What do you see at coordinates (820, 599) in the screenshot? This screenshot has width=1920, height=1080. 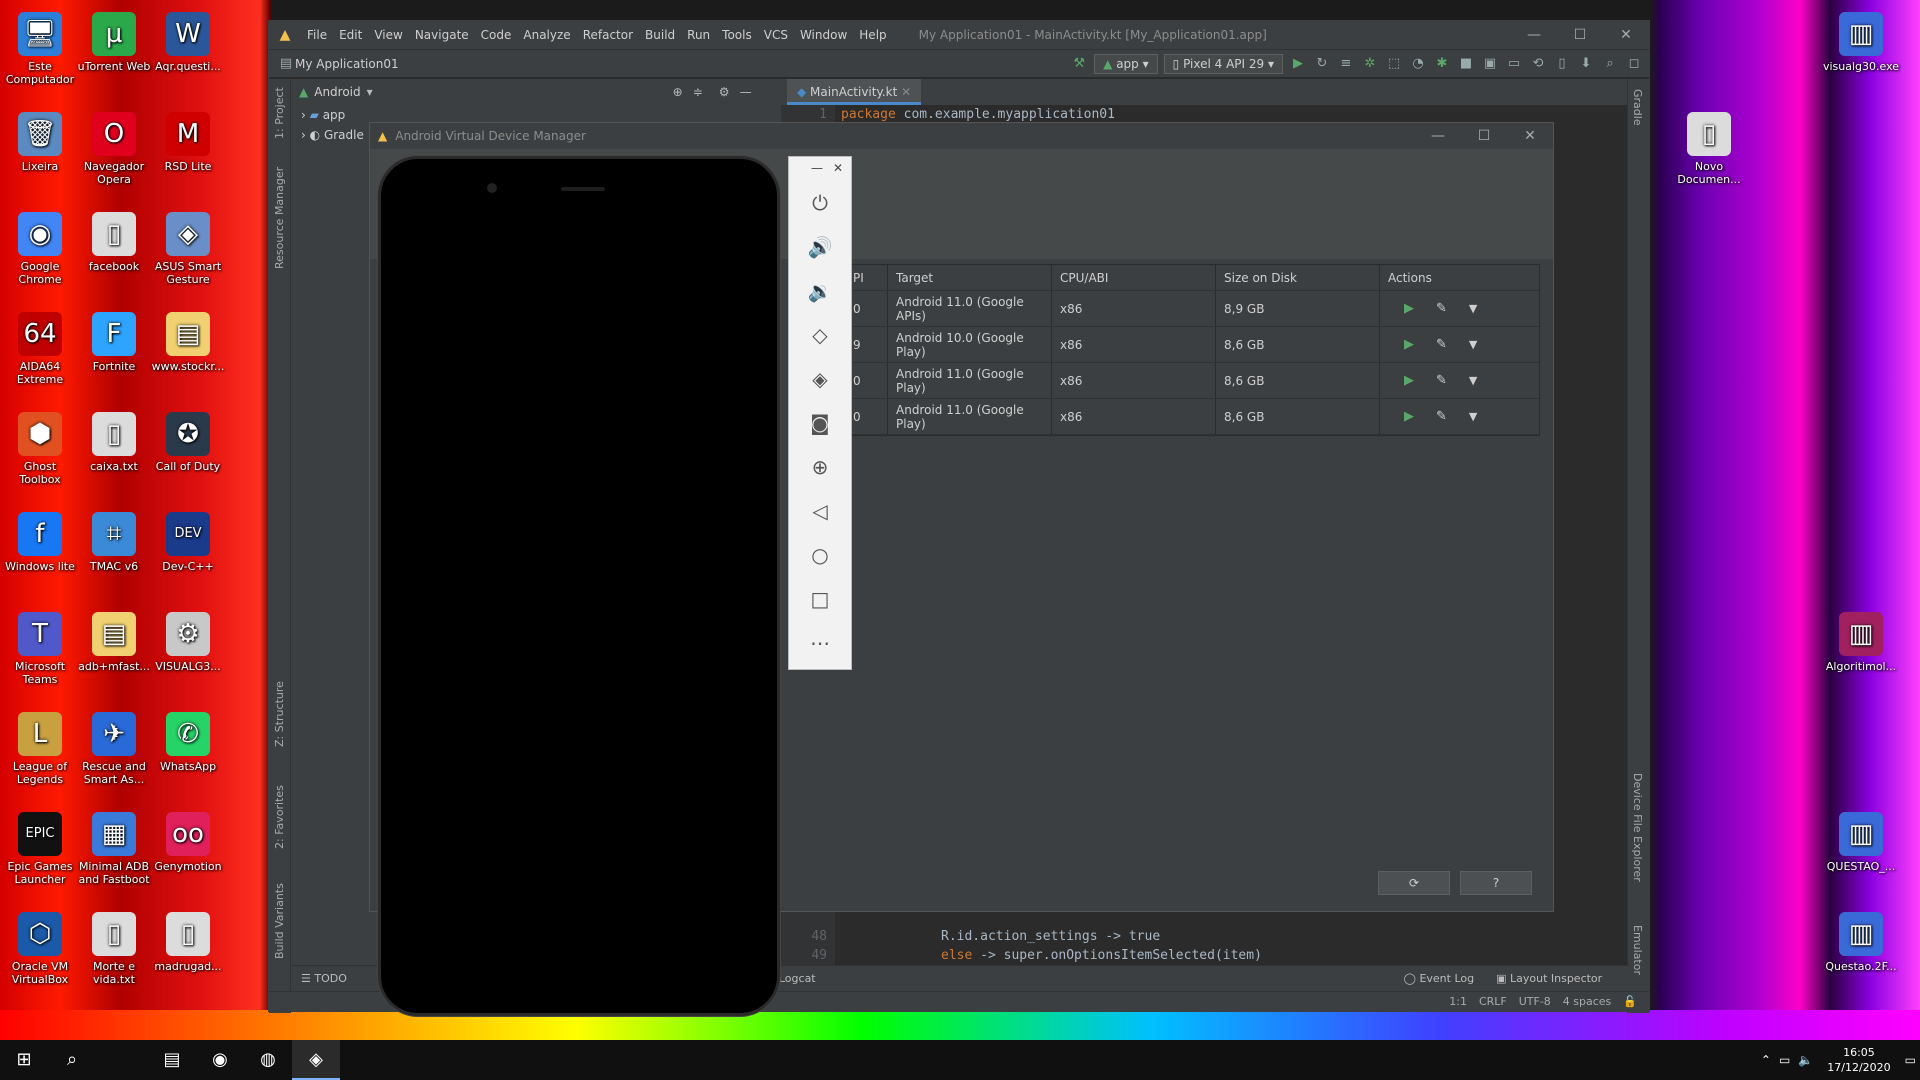 I see `overview-icon: □` at bounding box center [820, 599].